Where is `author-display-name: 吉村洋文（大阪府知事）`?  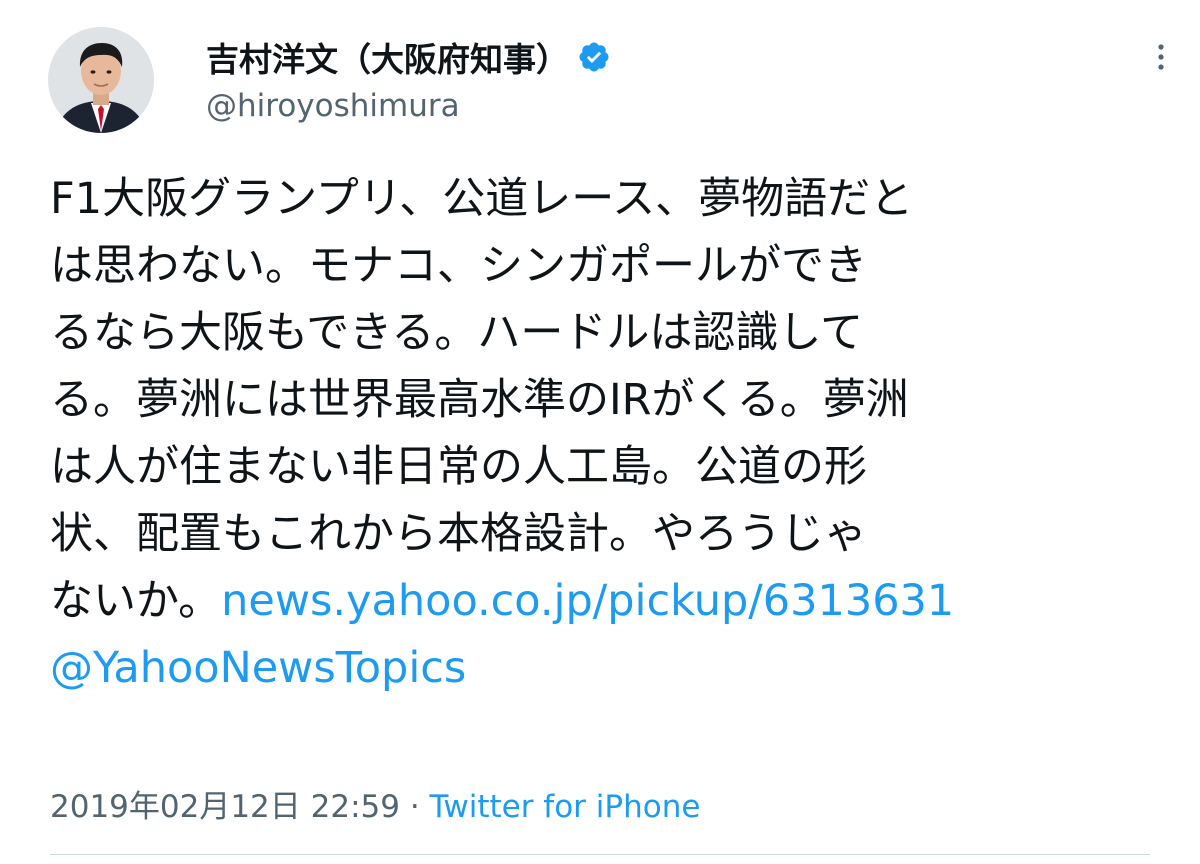
author-display-name: 吉村洋文（大阪府知事） is located at coordinates (387, 57).